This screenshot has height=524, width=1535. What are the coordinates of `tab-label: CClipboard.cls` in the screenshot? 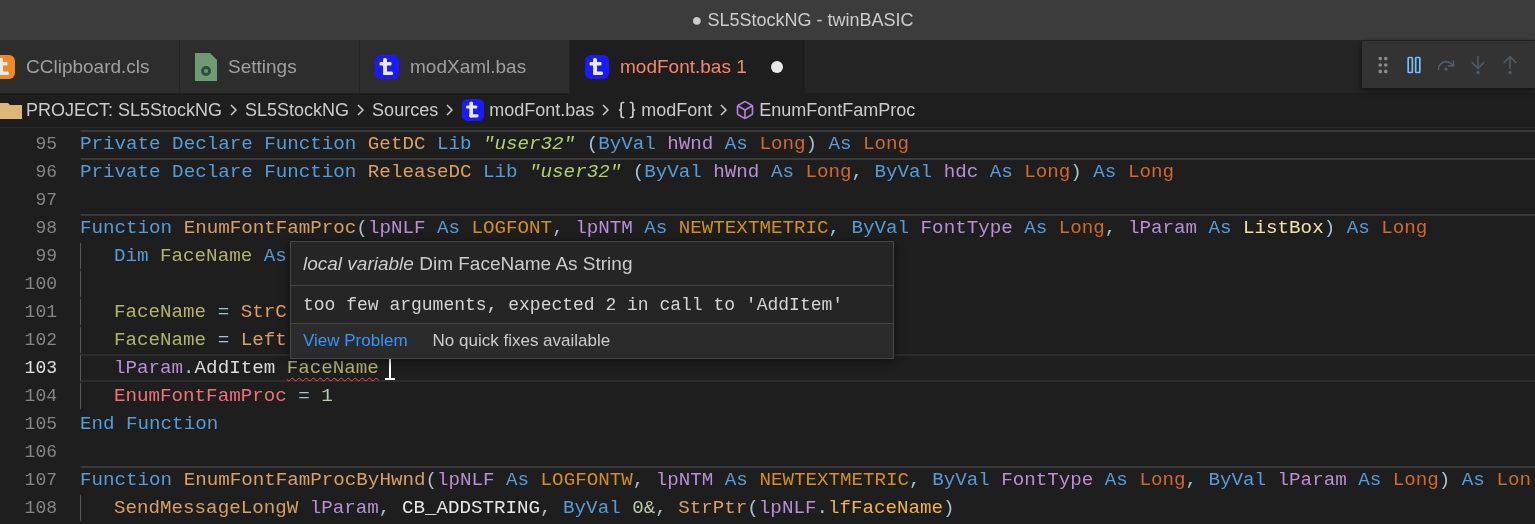 It's located at (88, 66).